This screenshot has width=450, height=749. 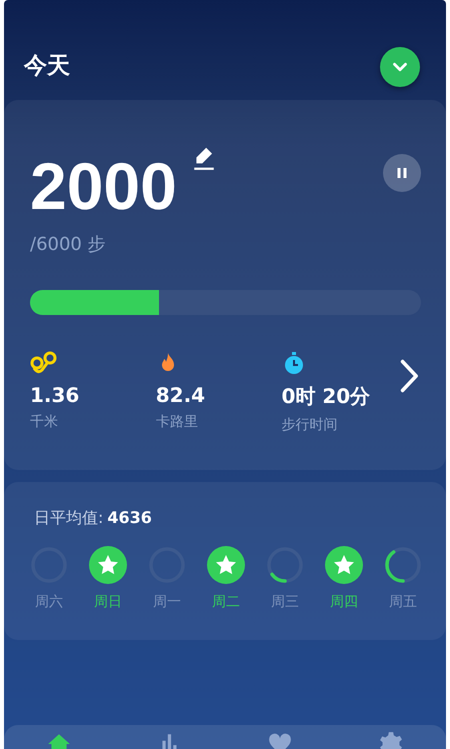 I want to click on dropdown-button, so click(x=400, y=67).